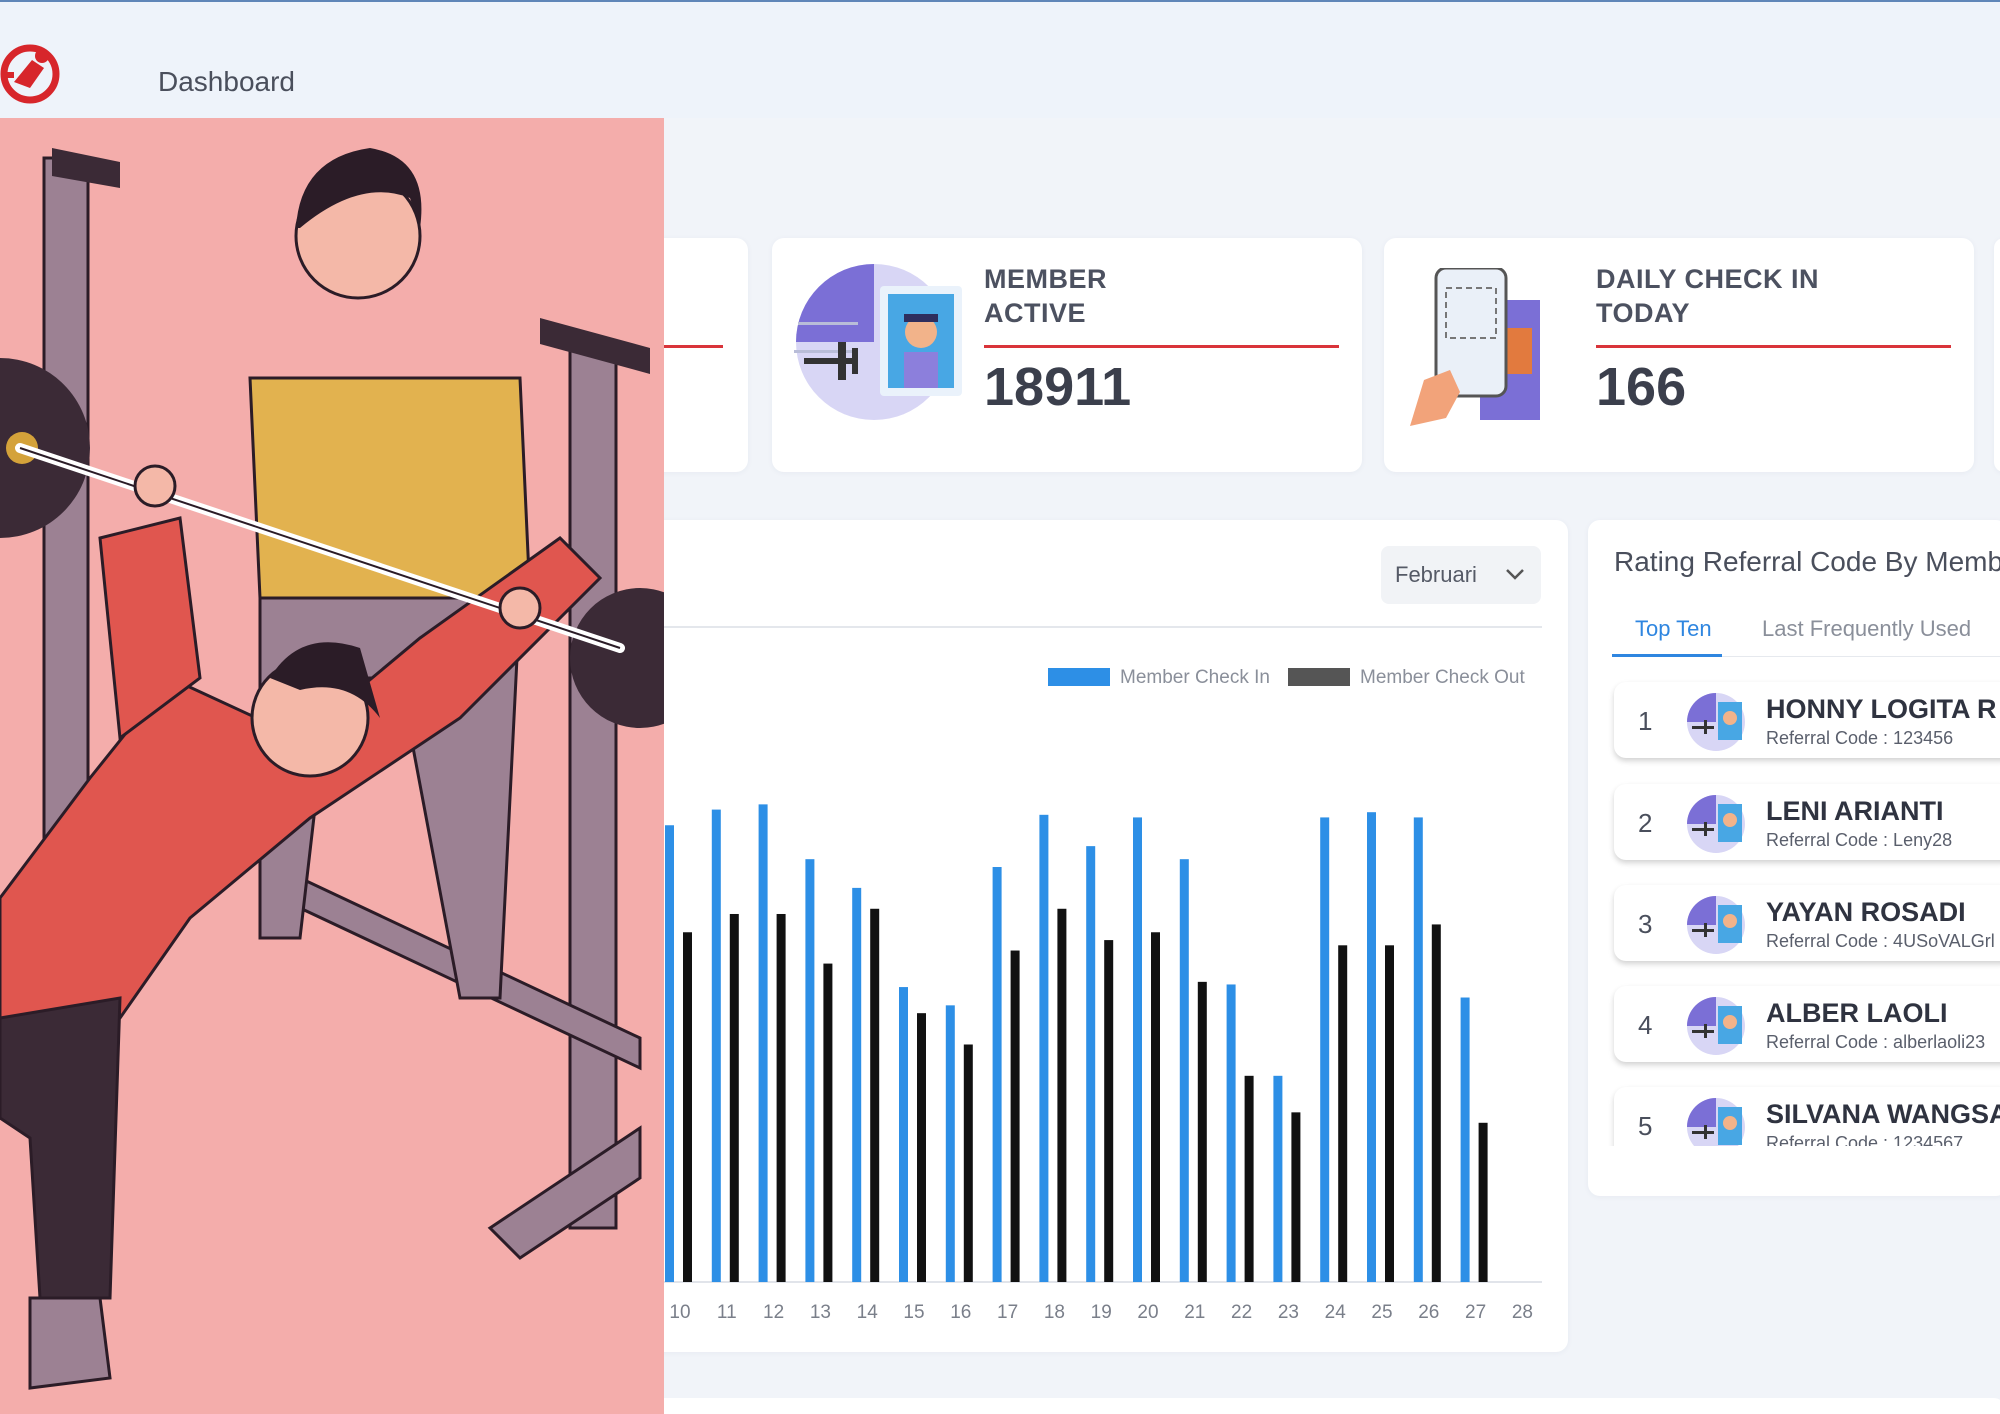  What do you see at coordinates (1054, 1312) in the screenshot?
I see `x-tick-label: 18` at bounding box center [1054, 1312].